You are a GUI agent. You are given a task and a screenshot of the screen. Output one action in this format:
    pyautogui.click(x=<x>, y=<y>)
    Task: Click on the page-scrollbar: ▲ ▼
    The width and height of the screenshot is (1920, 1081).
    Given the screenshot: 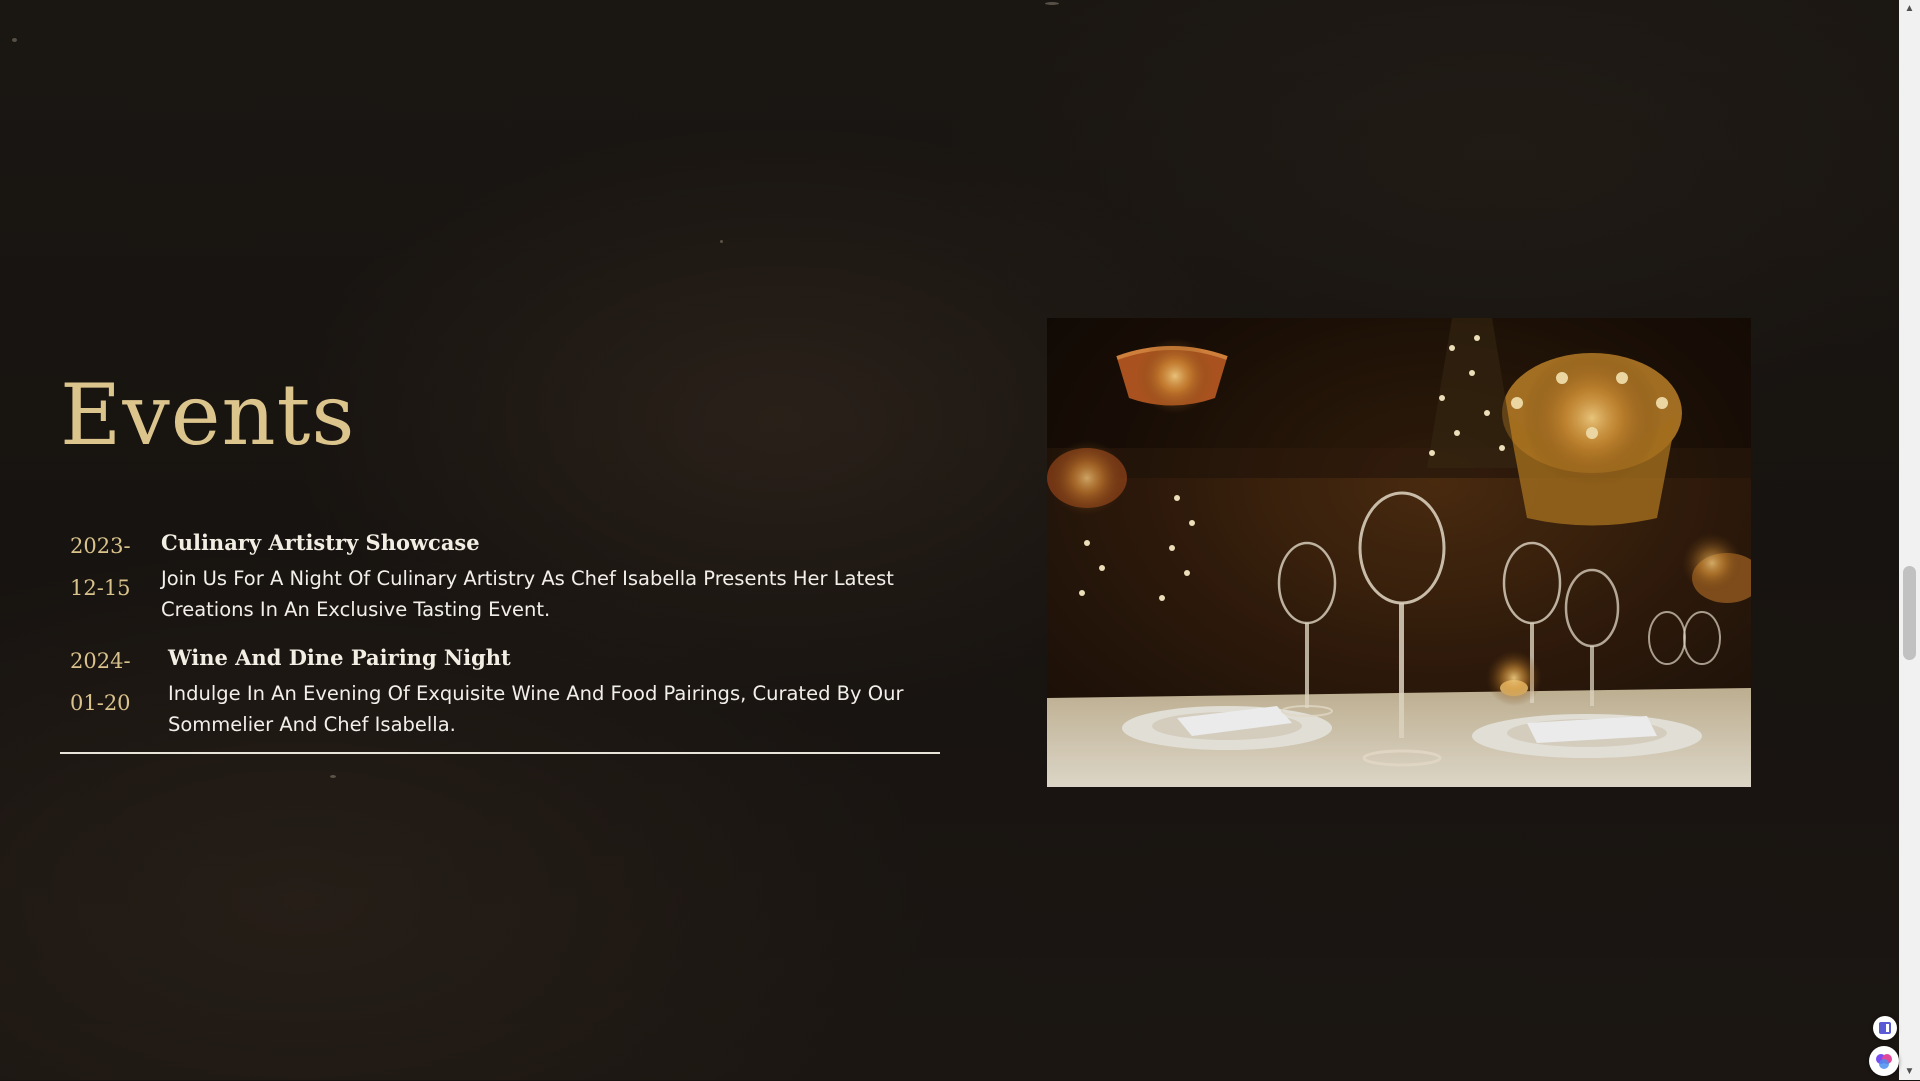 What is the action you would take?
    pyautogui.click(x=1909, y=540)
    